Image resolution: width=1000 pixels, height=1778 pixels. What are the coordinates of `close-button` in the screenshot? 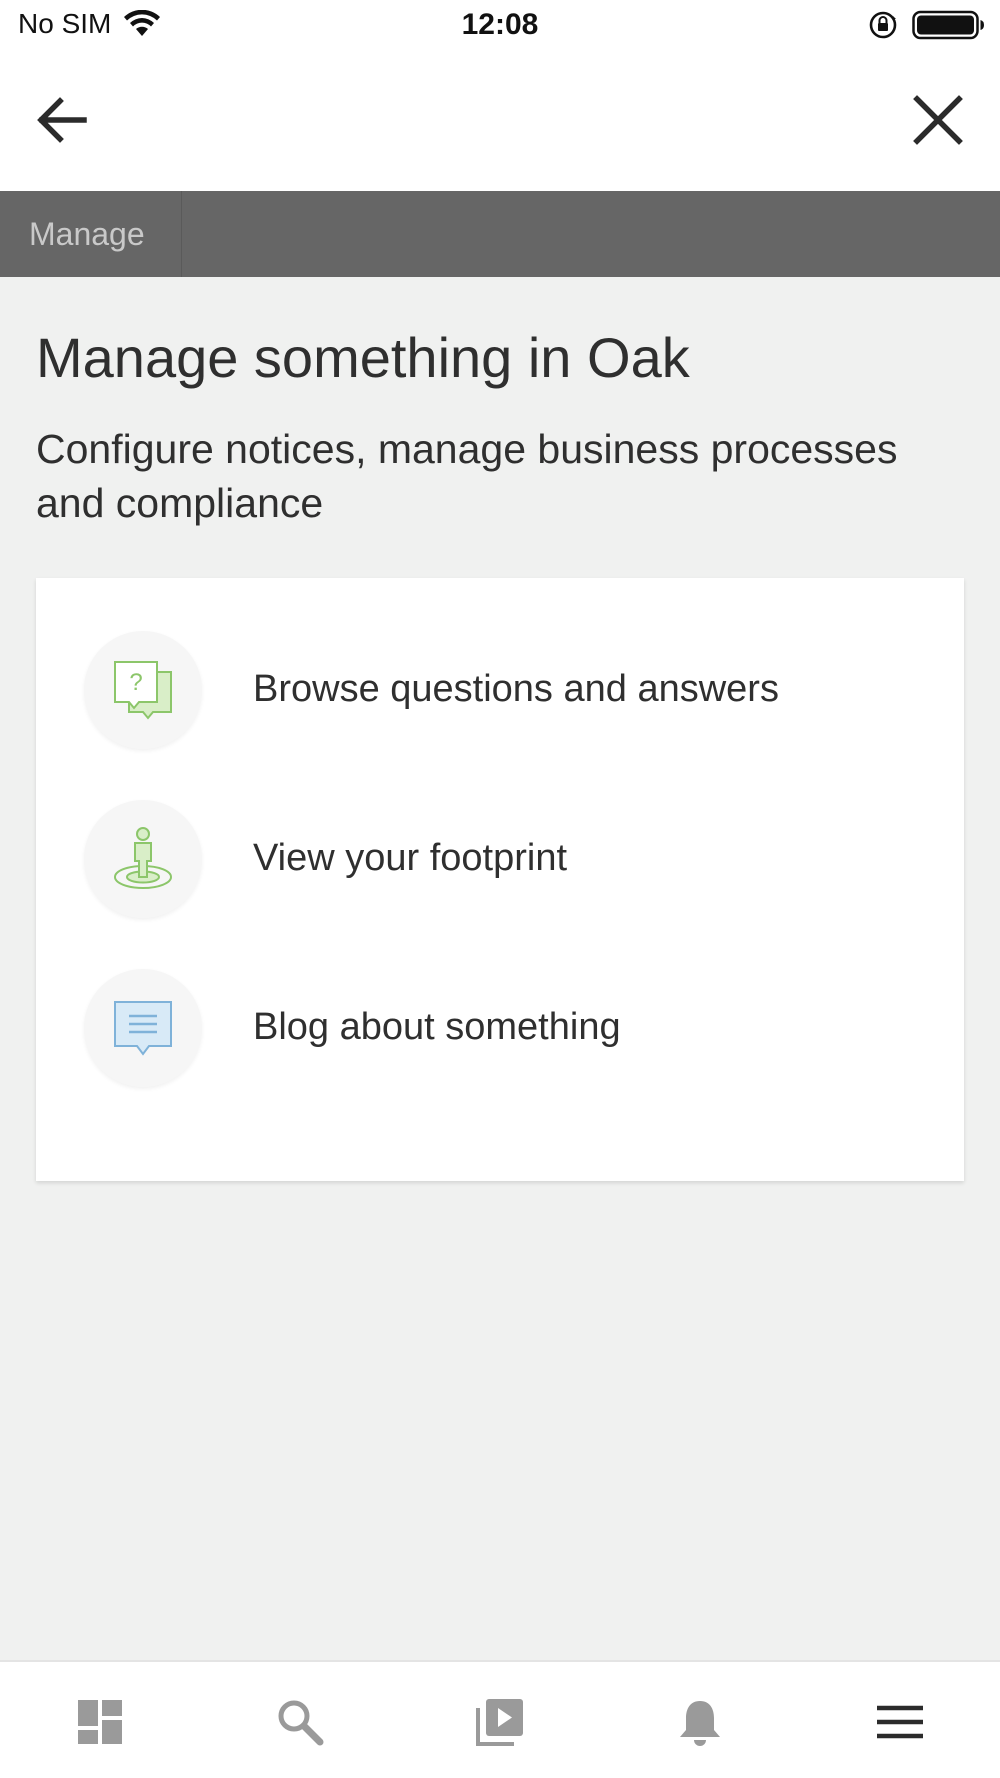 It's located at (938, 120).